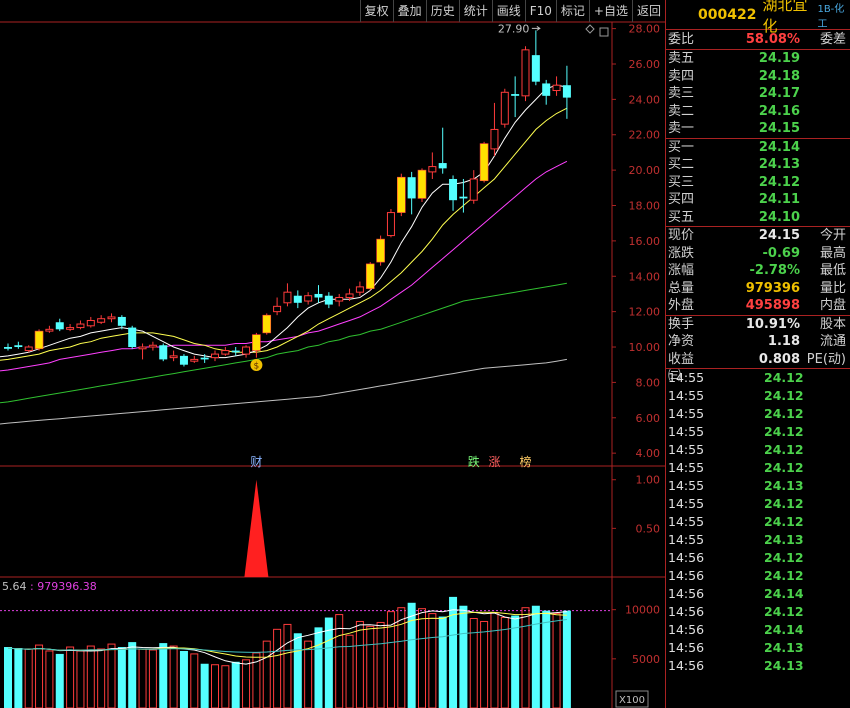 The width and height of the screenshot is (850, 708). I want to click on industry-tag: 1B-化工, so click(833, 15).